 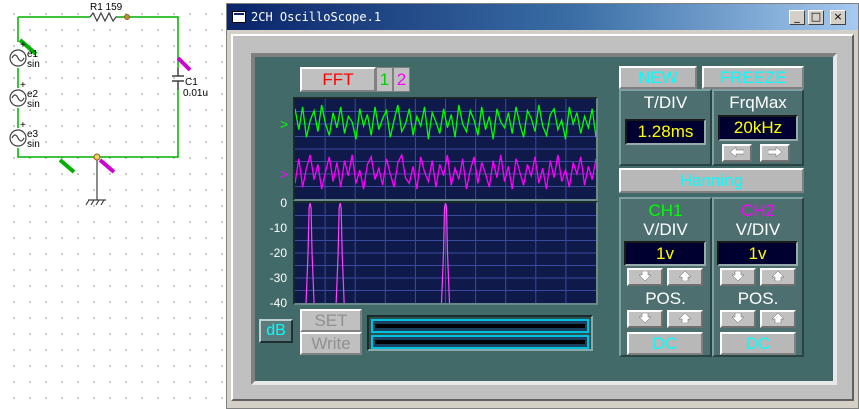 I want to click on ch2-vdiv-up-button, so click(x=778, y=277).